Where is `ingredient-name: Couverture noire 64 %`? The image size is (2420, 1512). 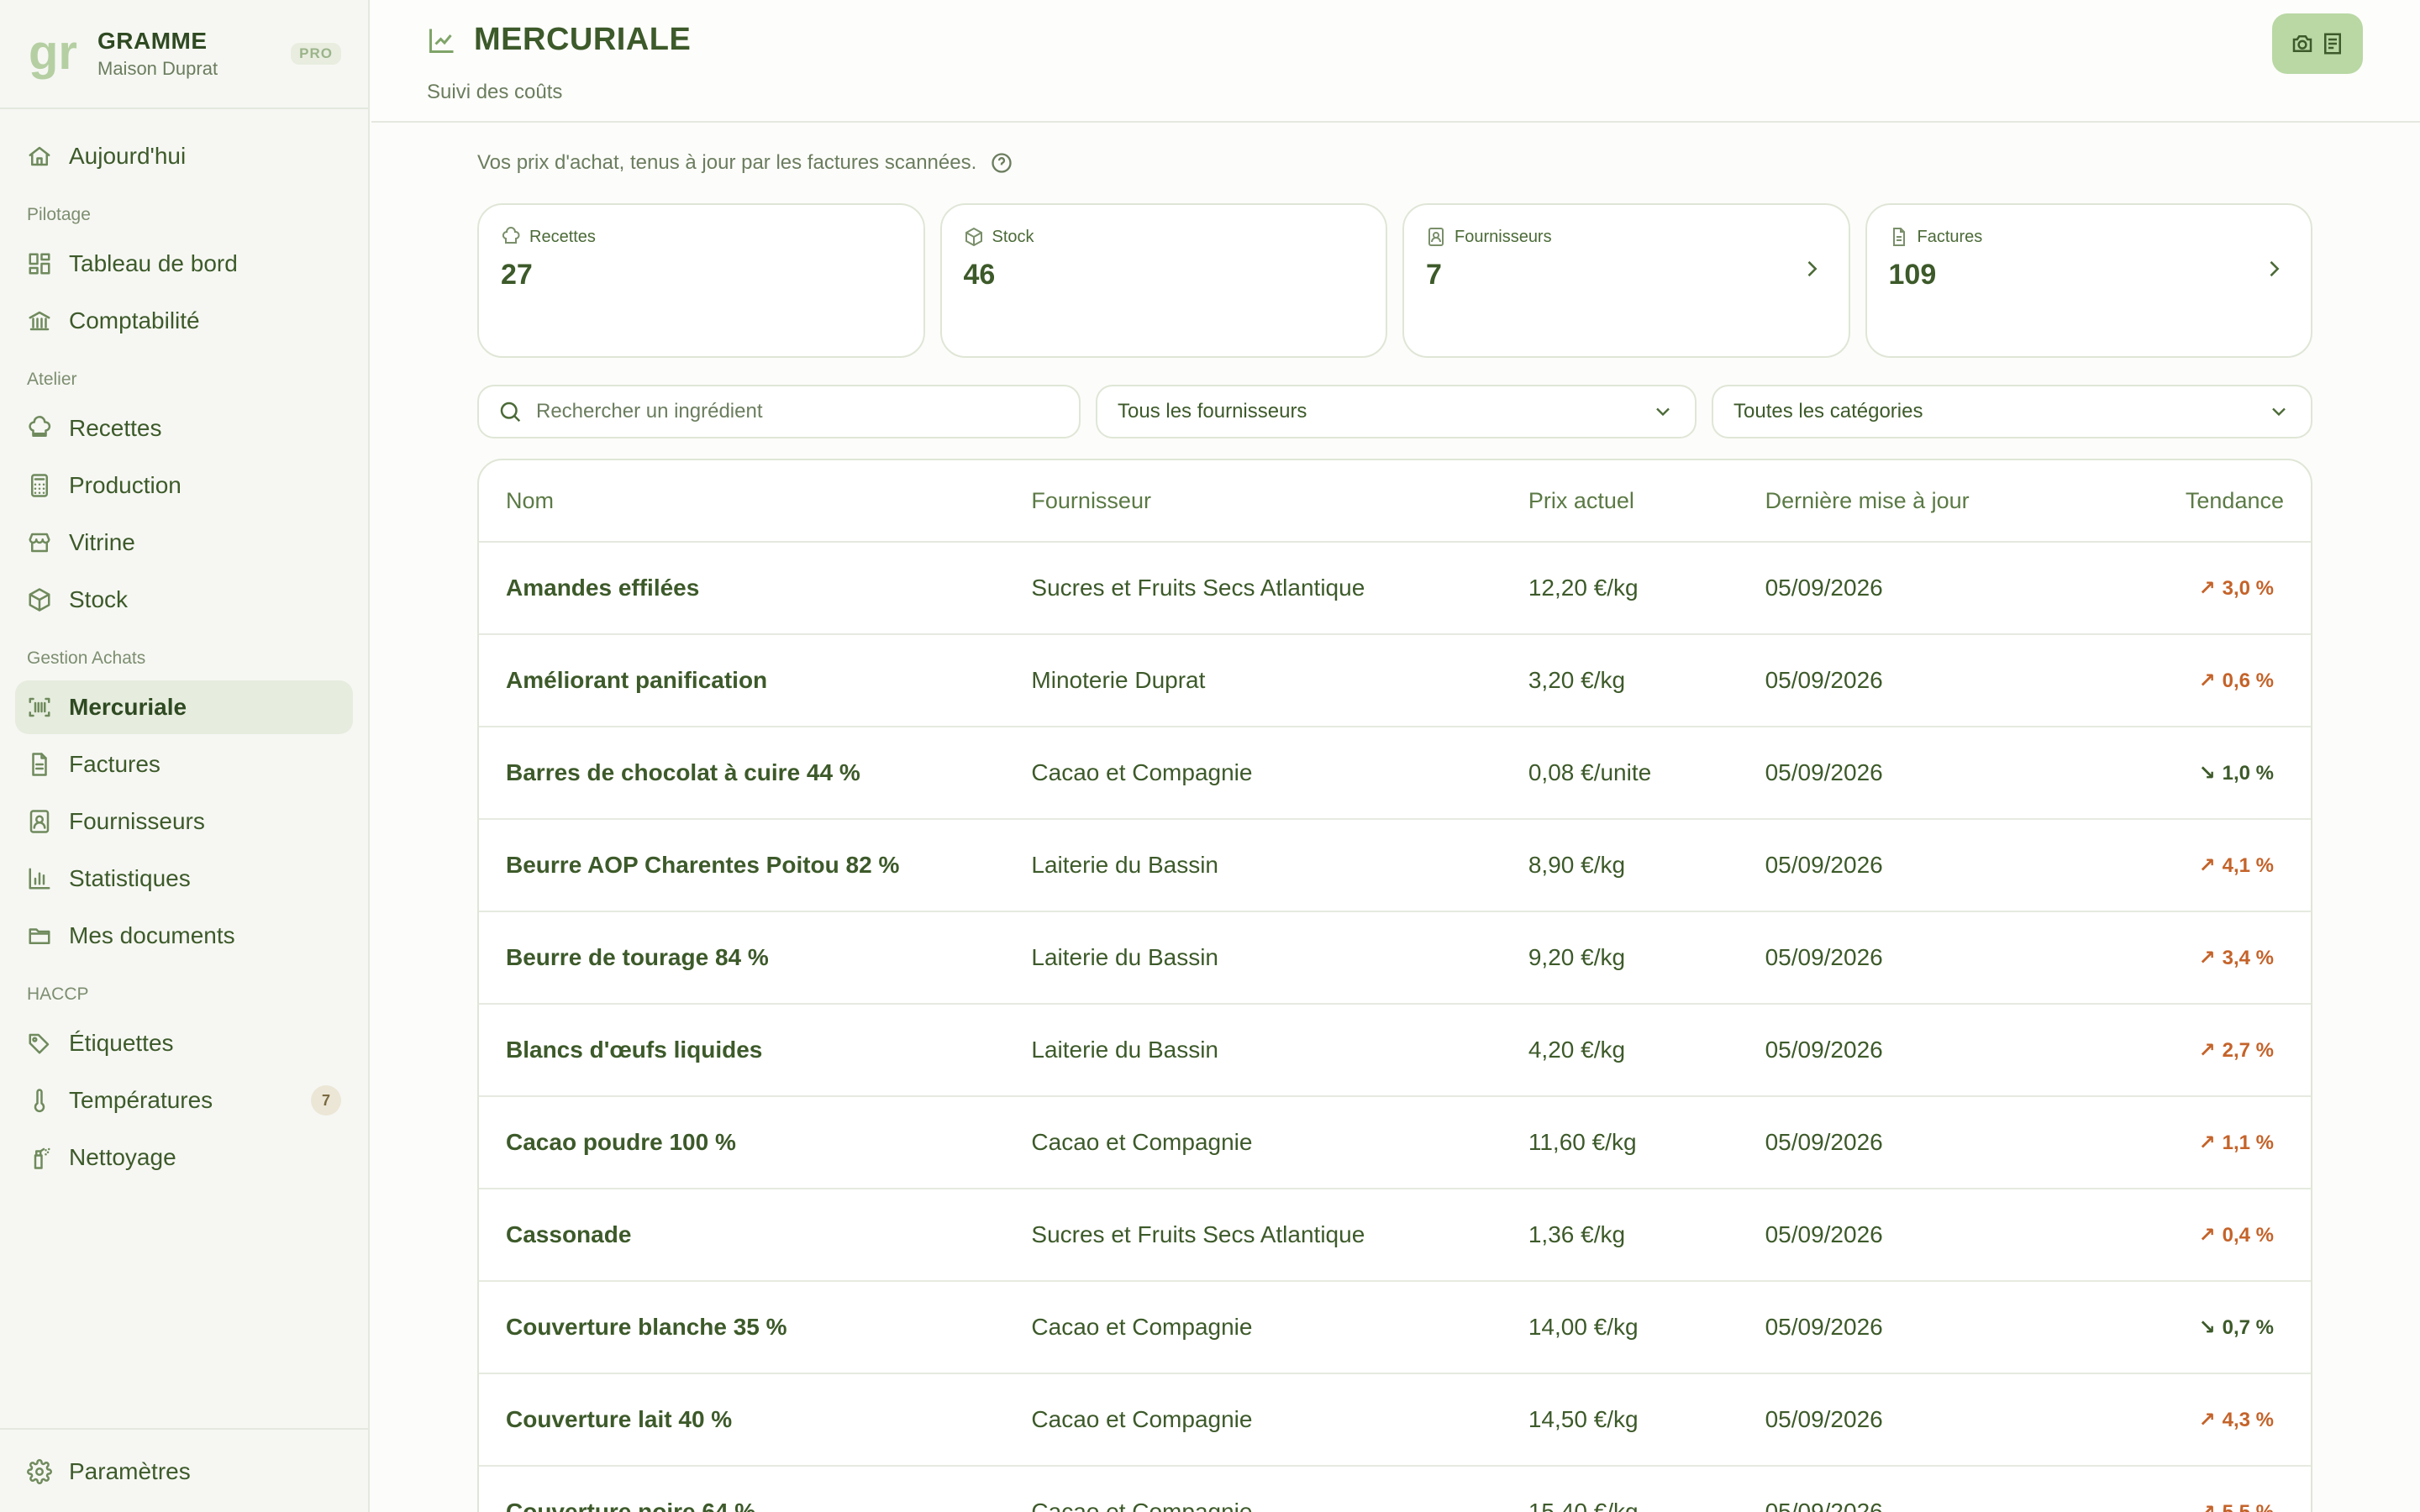
ingredient-name: Couverture noire 64 % is located at coordinates (631, 1505).